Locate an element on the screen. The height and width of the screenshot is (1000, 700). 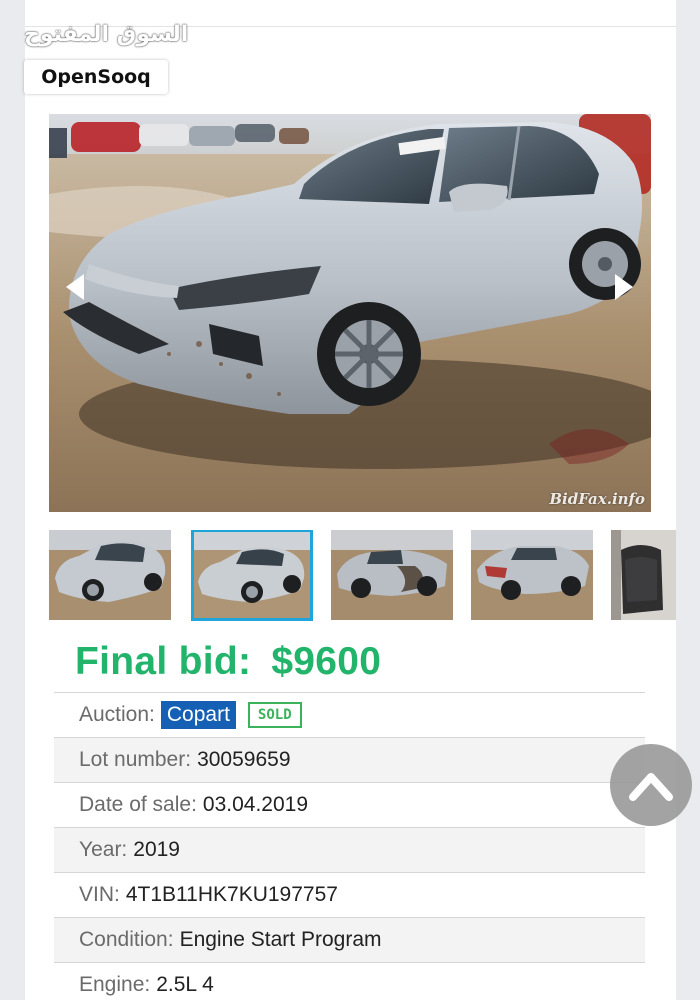
row-value: 30059659 is located at coordinates (244, 759).